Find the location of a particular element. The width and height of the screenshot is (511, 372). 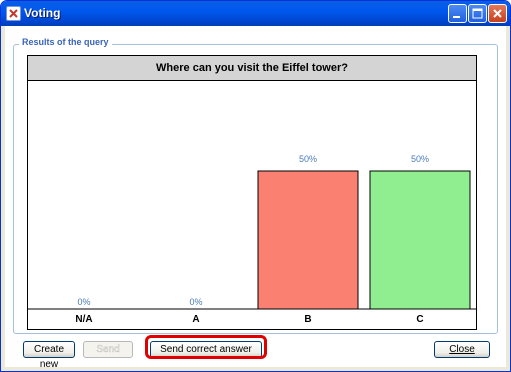

category-label: N/A is located at coordinates (83, 319).